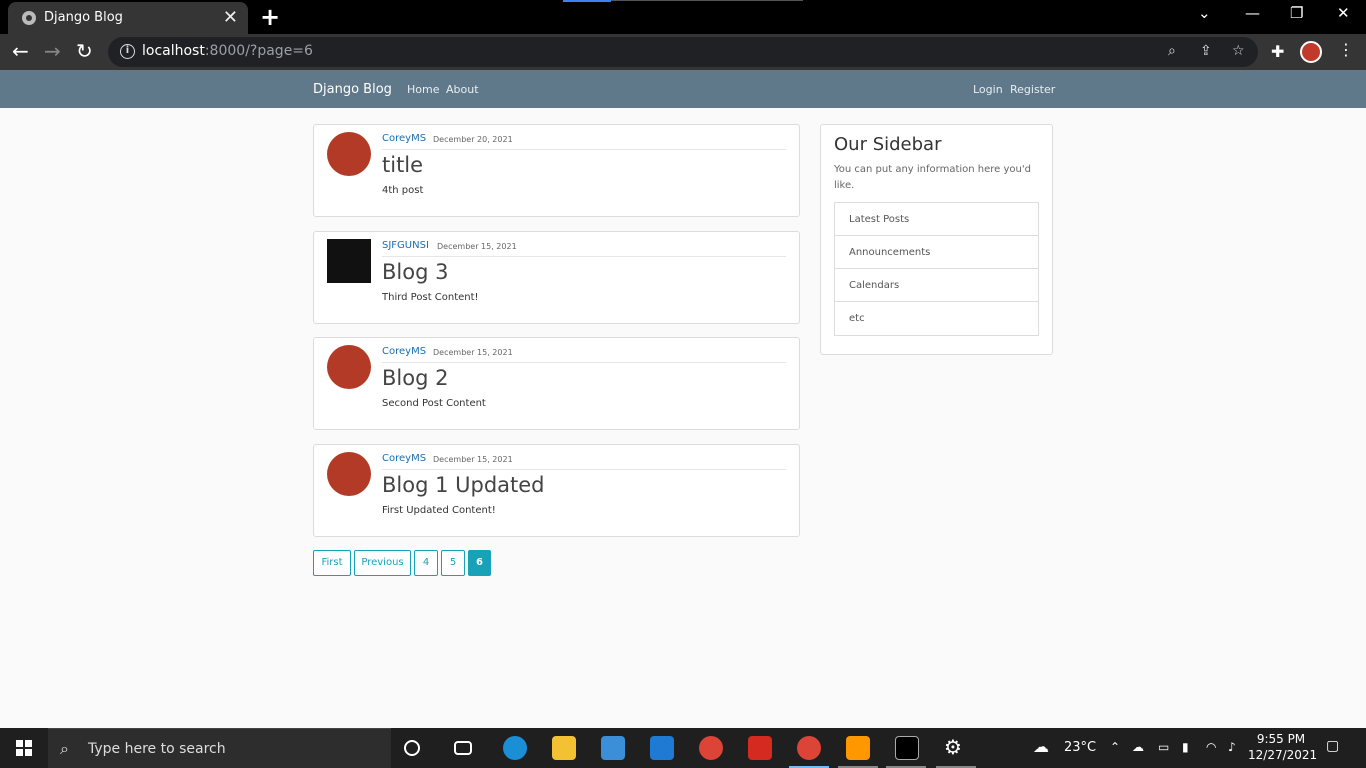 The height and width of the screenshot is (768, 1366). Describe the element at coordinates (463, 485) in the screenshot. I see `post-title: Blog 1 Updated` at that location.